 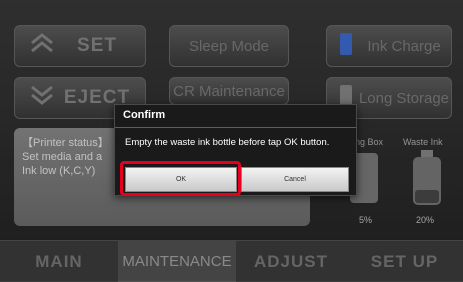 I want to click on ok-button-highlight, so click(x=180, y=178).